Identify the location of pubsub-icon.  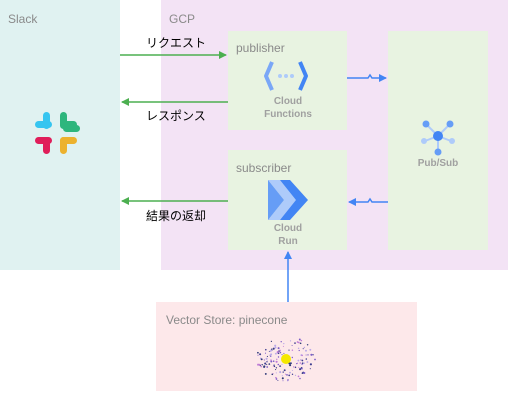
(438, 138).